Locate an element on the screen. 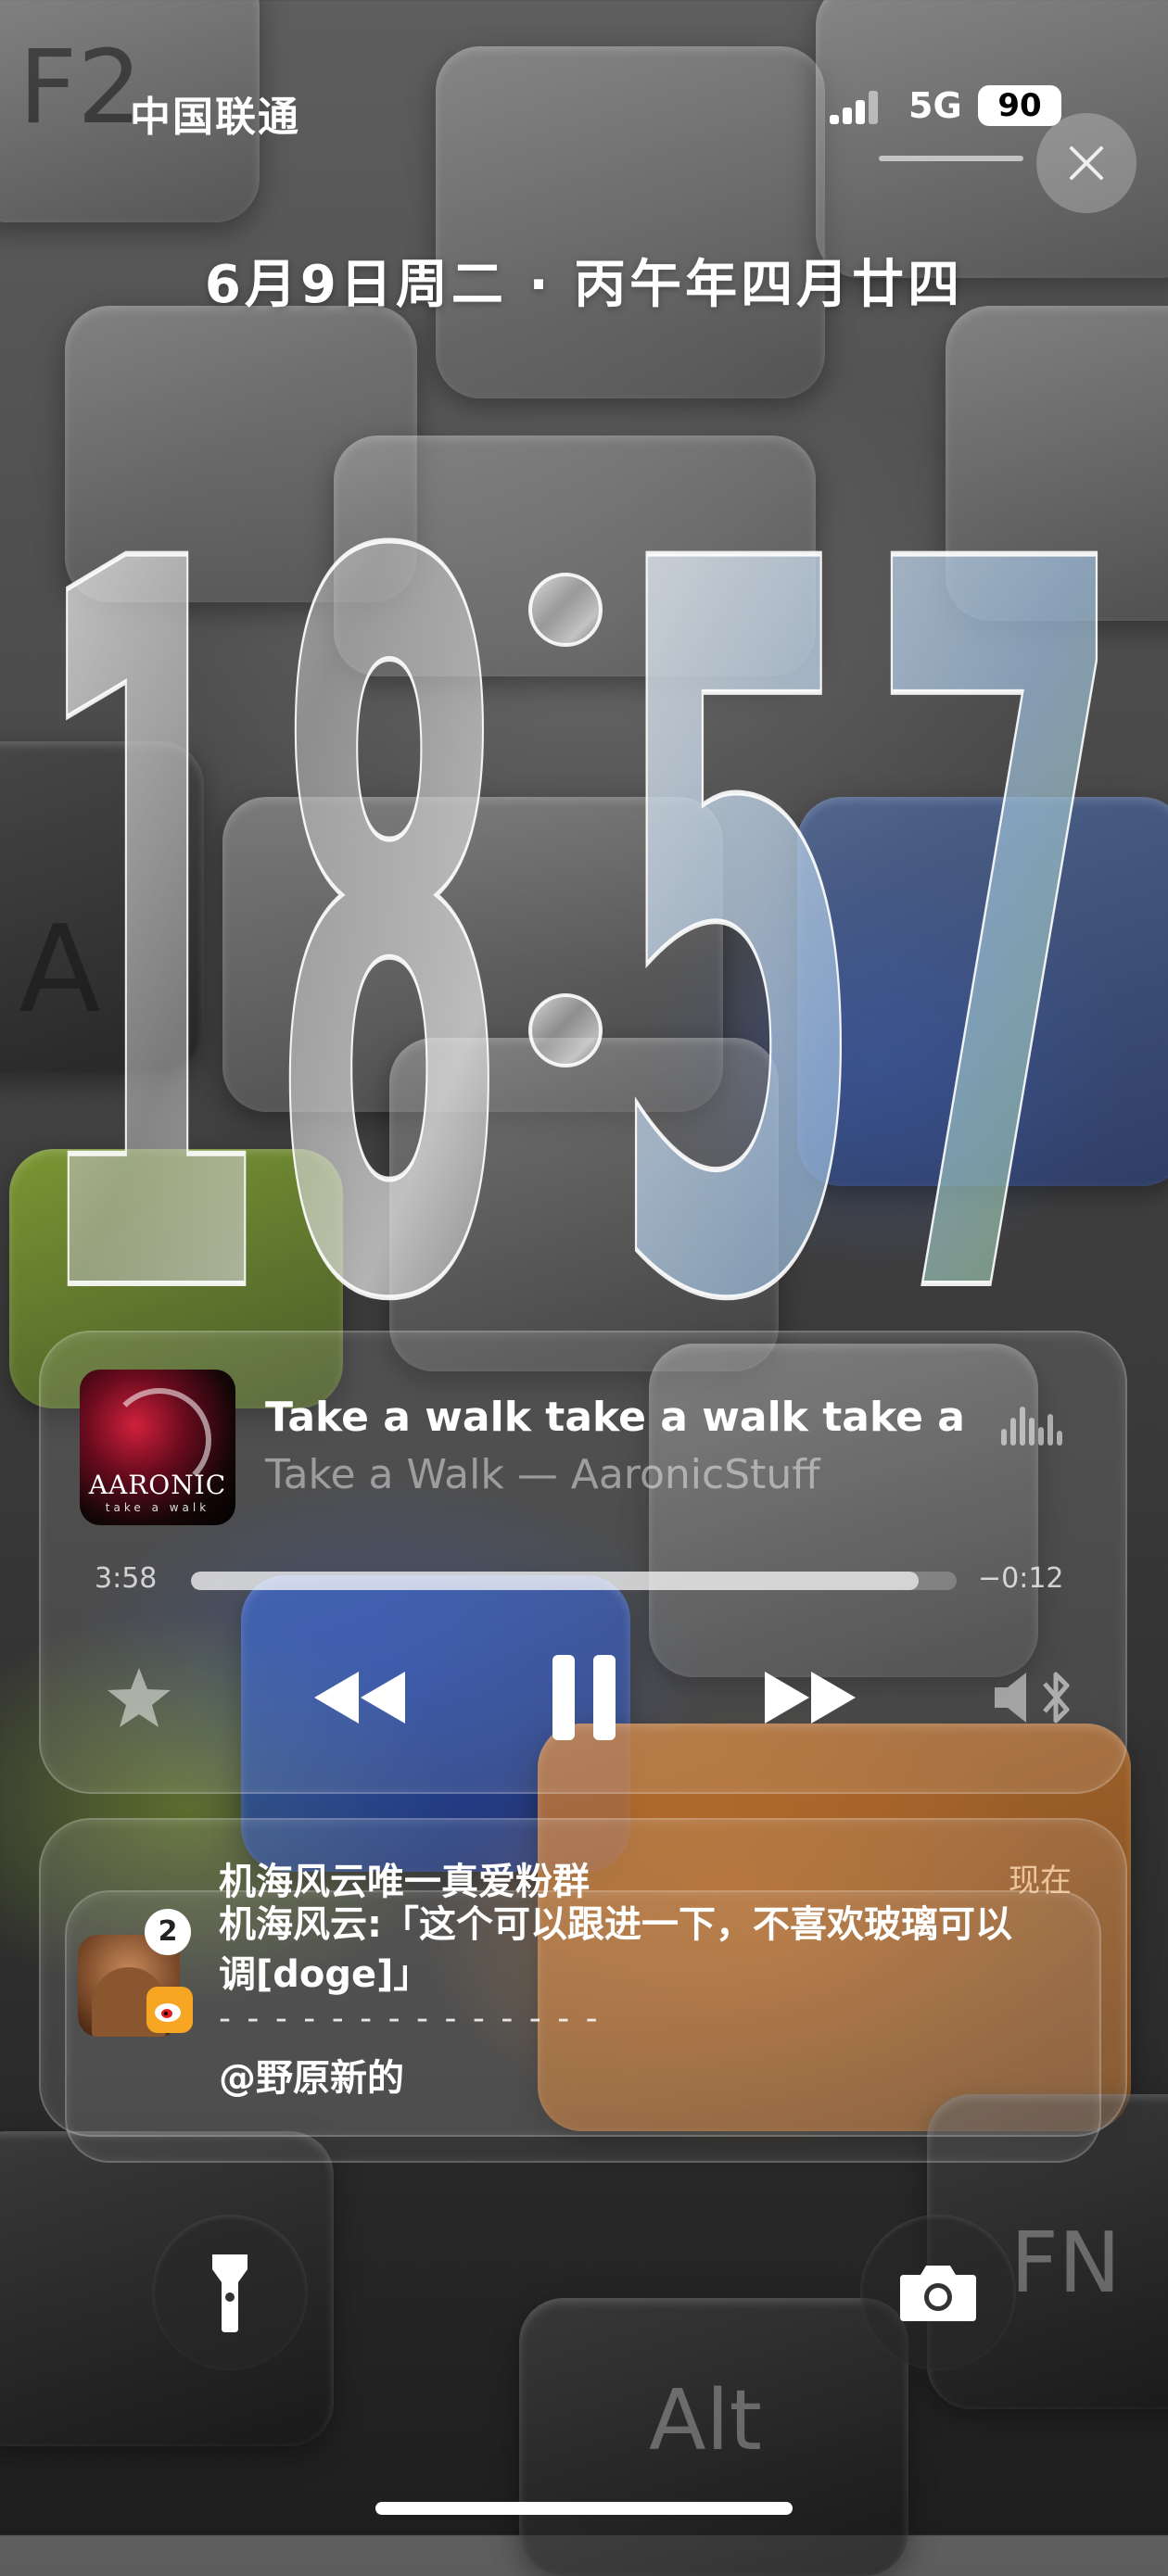 The image size is (1168, 2576). fast-forward-button is located at coordinates (810, 1698).